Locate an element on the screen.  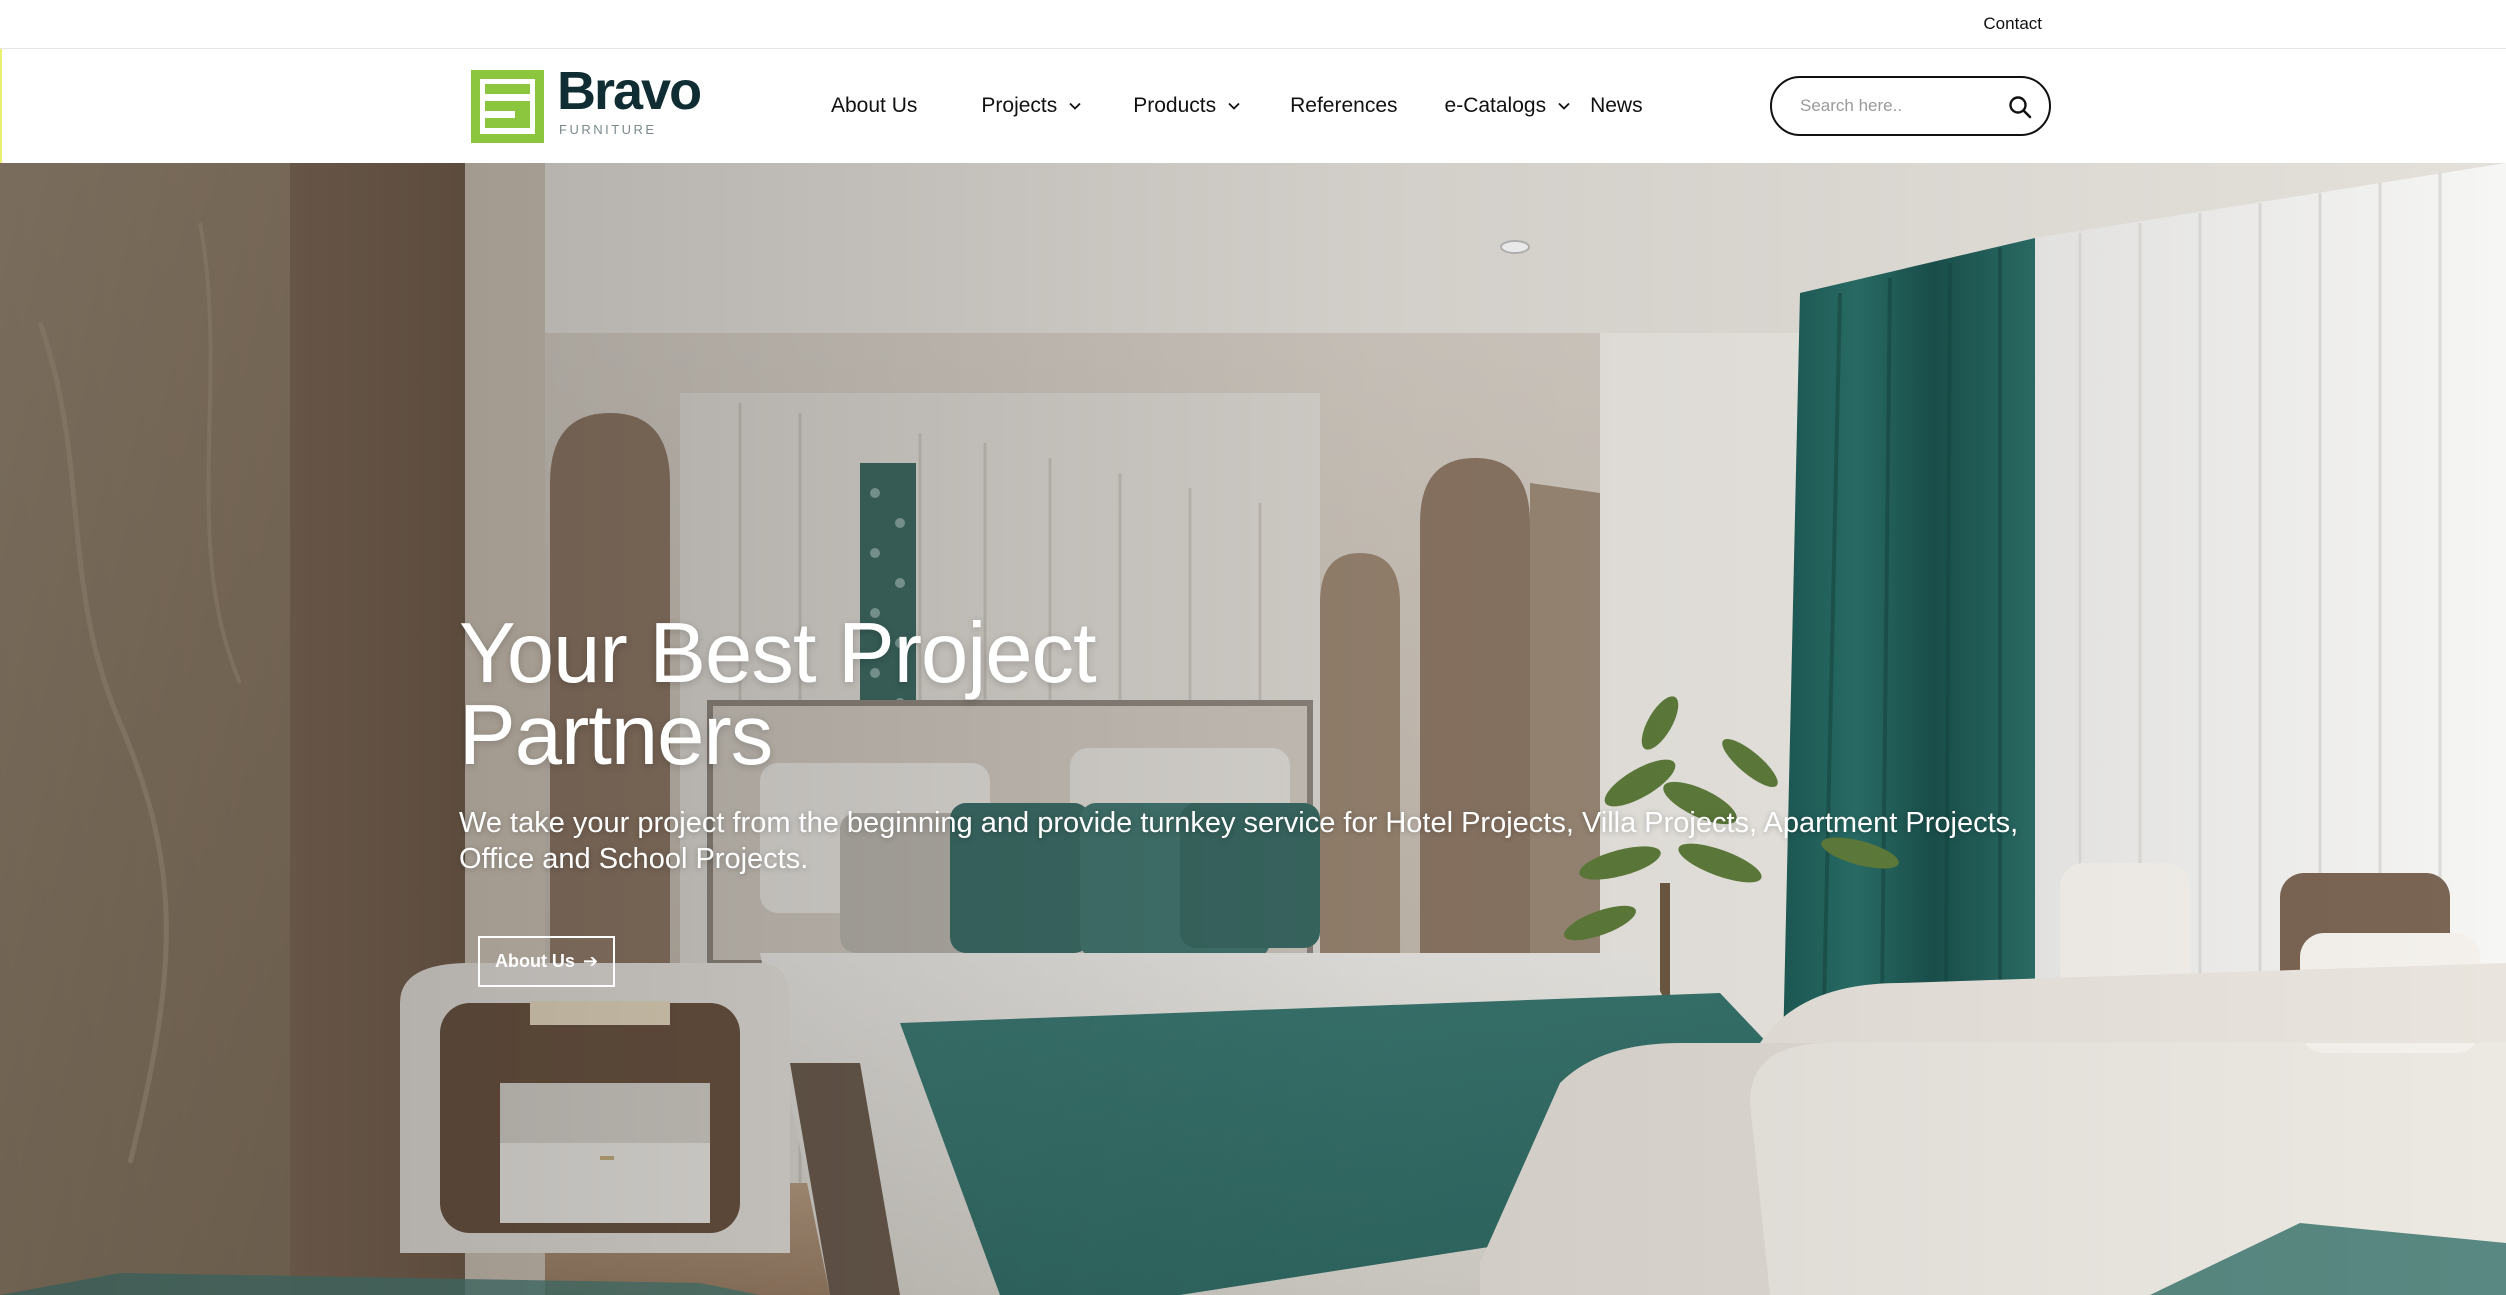
brand-subtitle: FURNITURE is located at coordinates (608, 129).